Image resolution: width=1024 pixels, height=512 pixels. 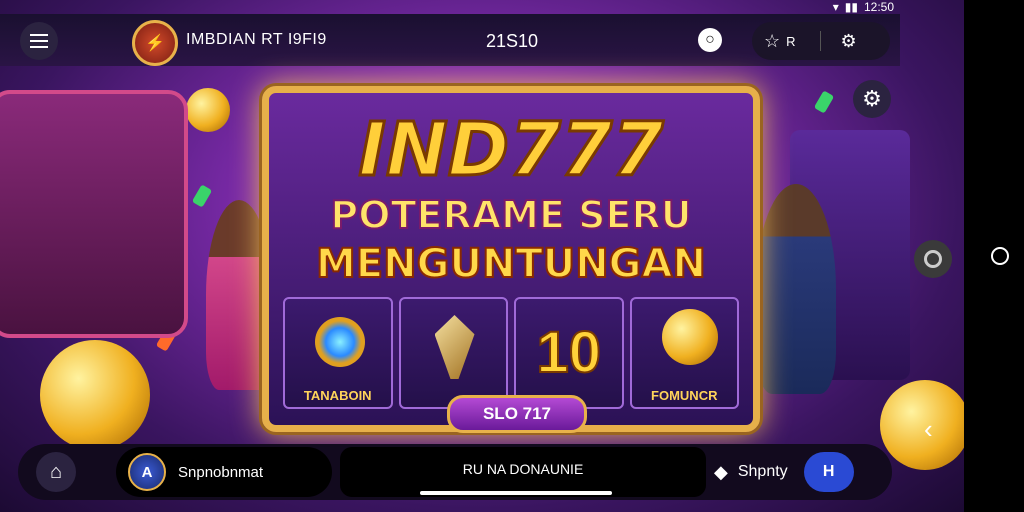 I want to click on center-tab: RU NA DONAUNIE, so click(x=523, y=472).